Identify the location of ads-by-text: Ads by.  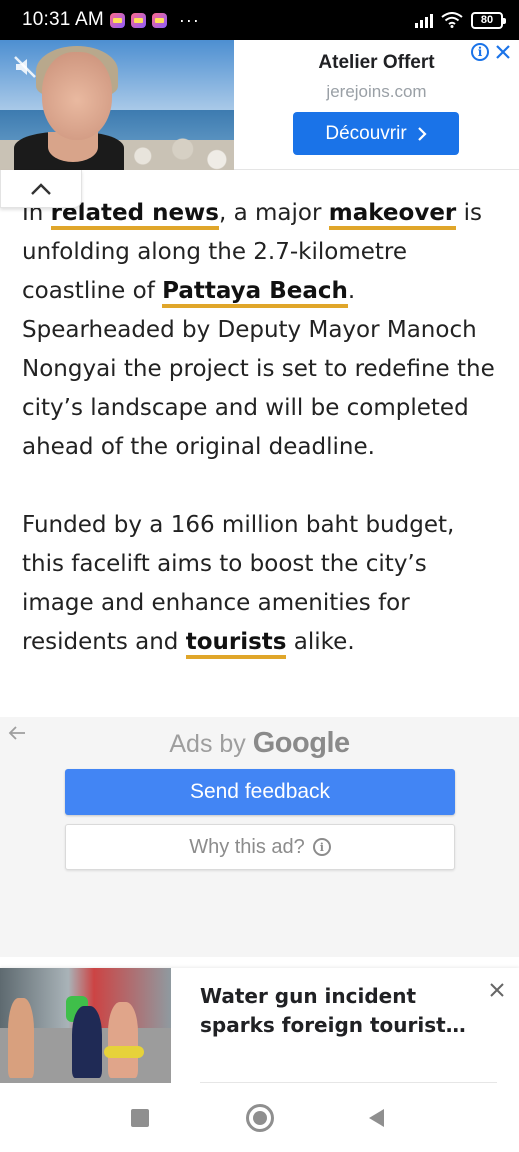
(207, 744).